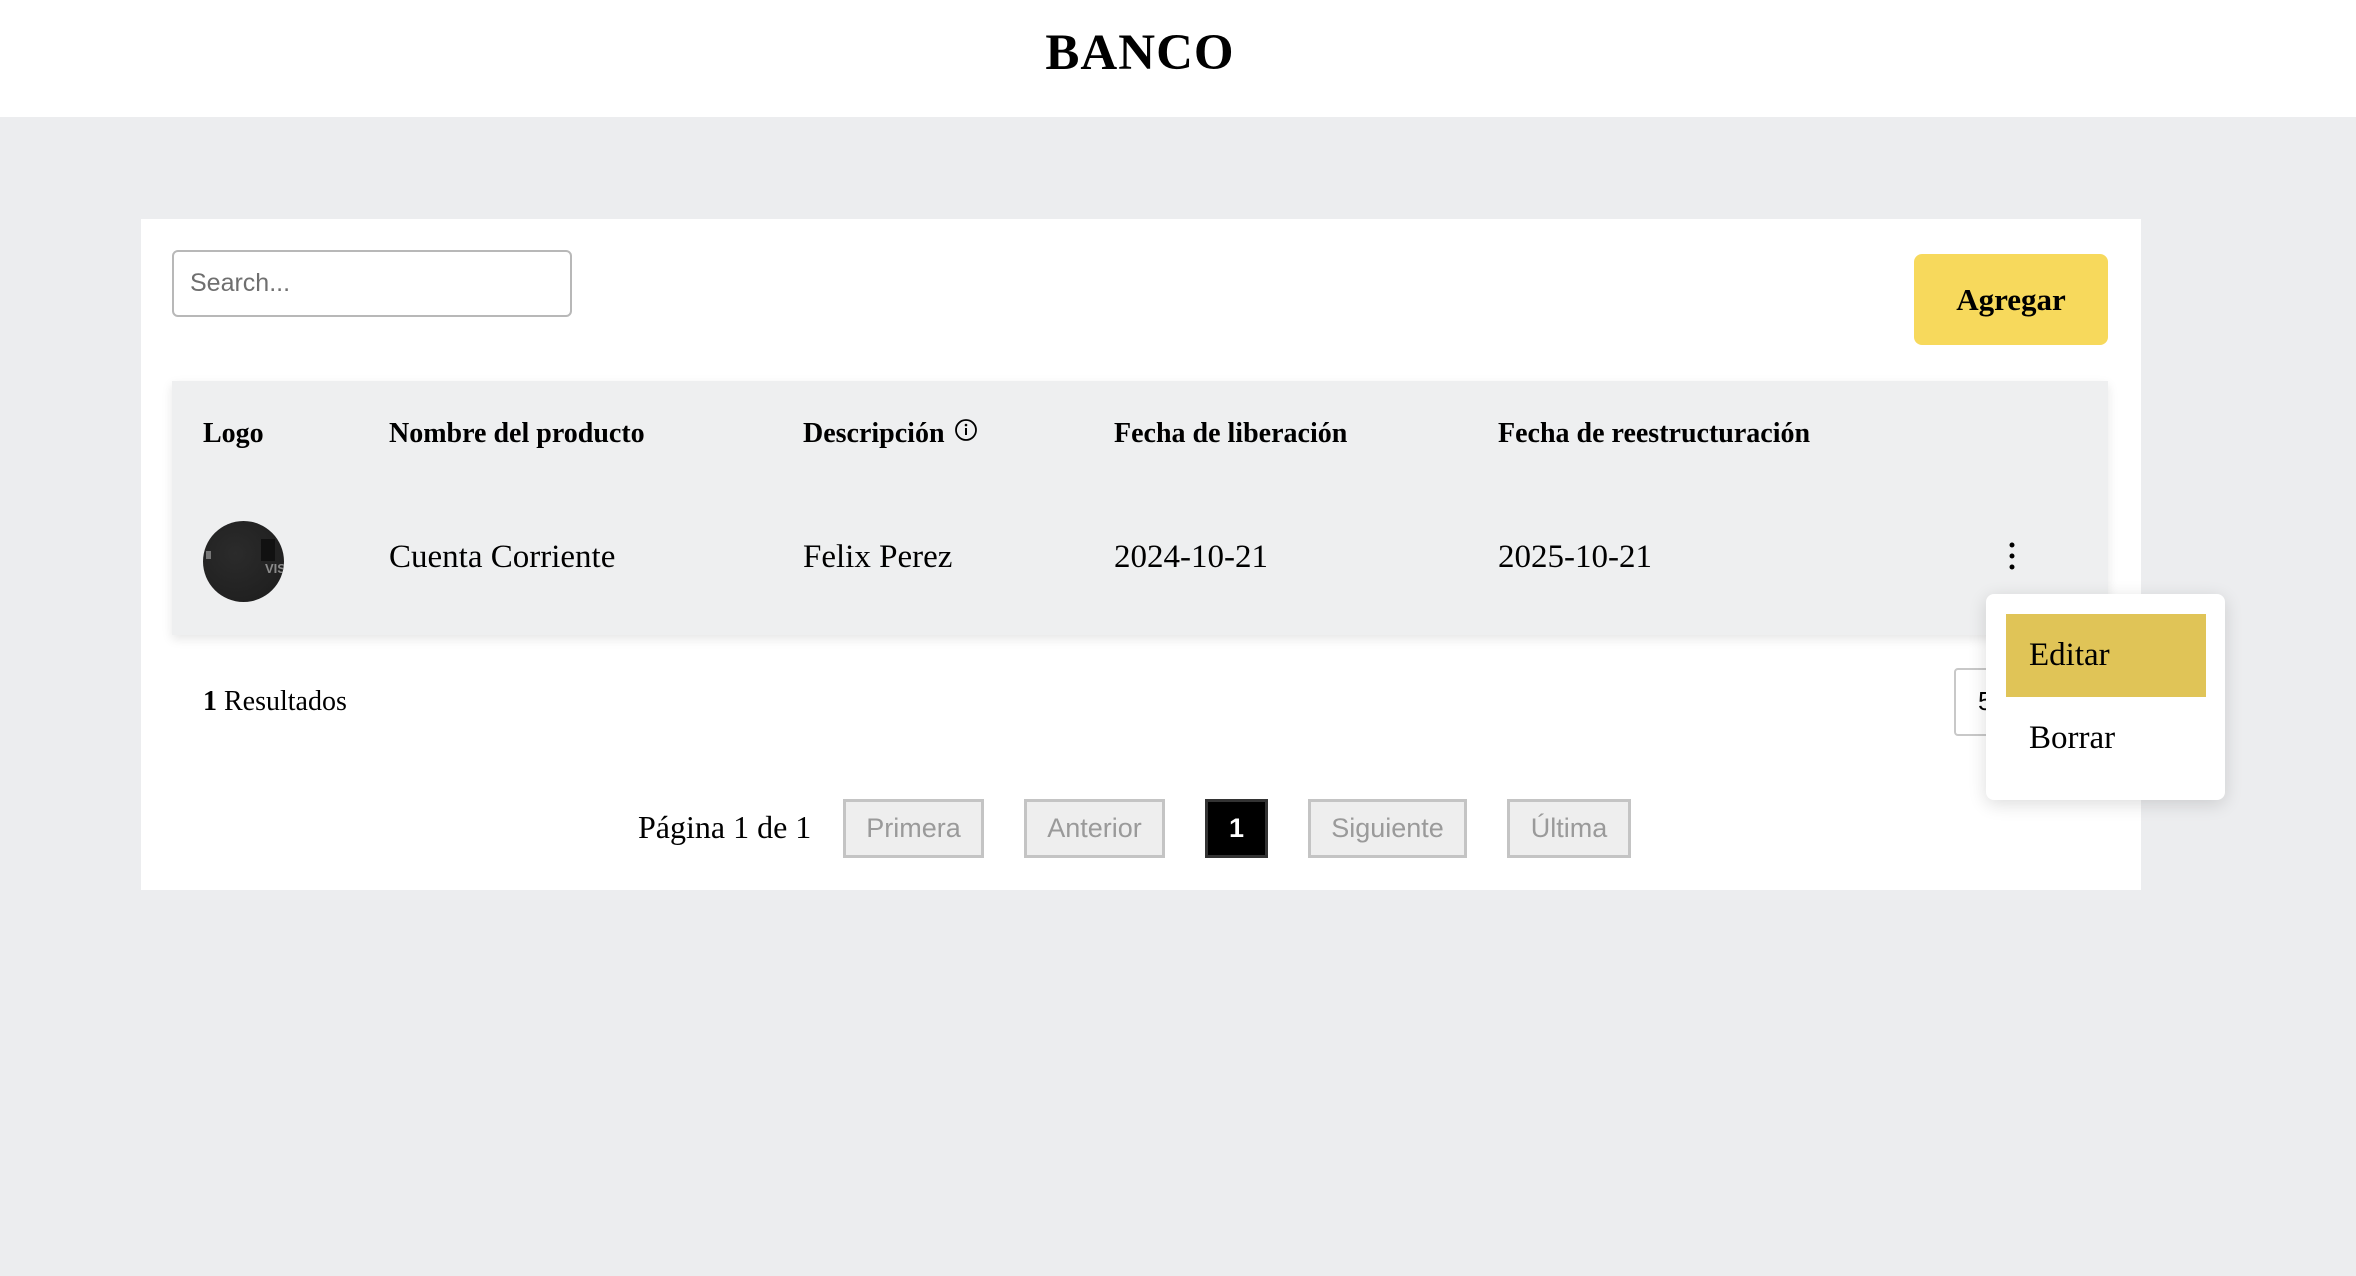  I want to click on page-info: Página 1 de 1, so click(725, 827).